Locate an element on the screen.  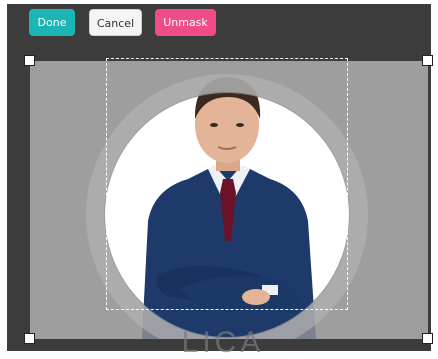
done-button: Done is located at coordinates (52, 22).